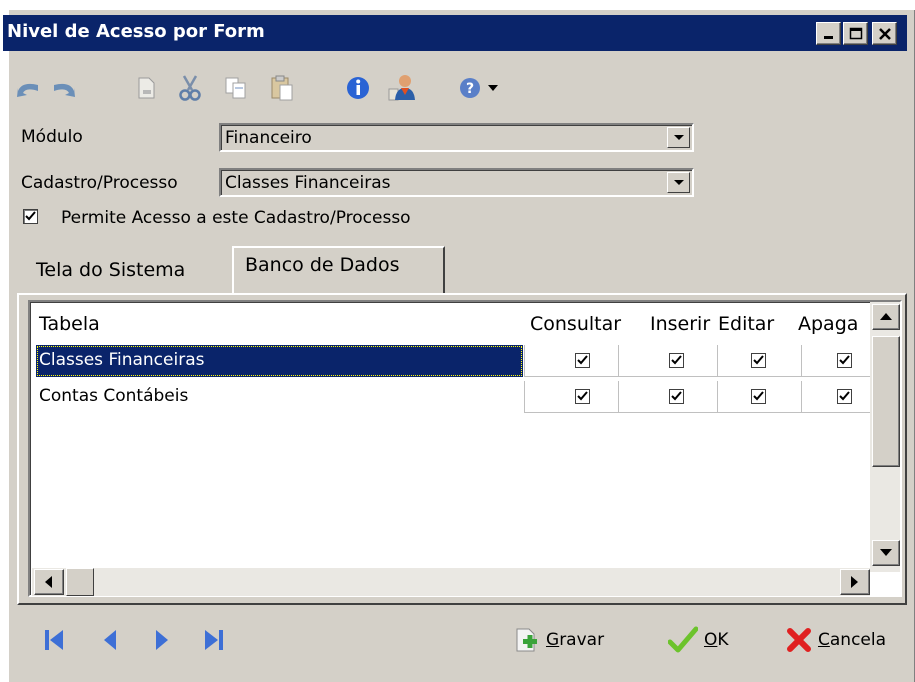  What do you see at coordinates (268, 138) in the screenshot?
I see `modulo-value: Financeiro` at bounding box center [268, 138].